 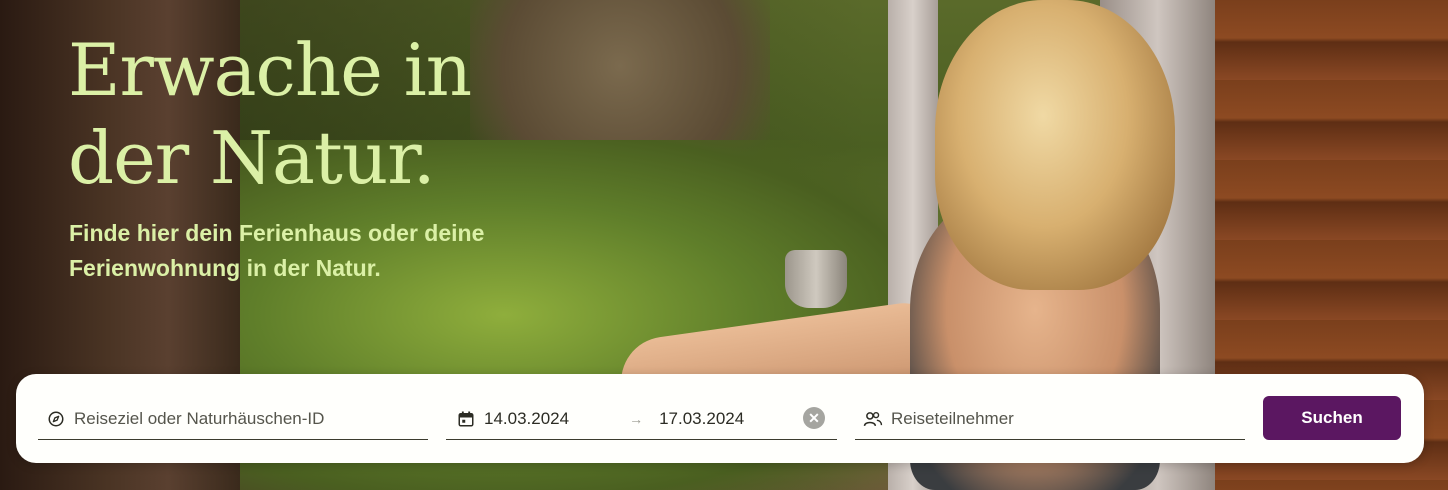 I want to click on guests-placeholder: Reiseteilnehmer, so click(x=952, y=418).